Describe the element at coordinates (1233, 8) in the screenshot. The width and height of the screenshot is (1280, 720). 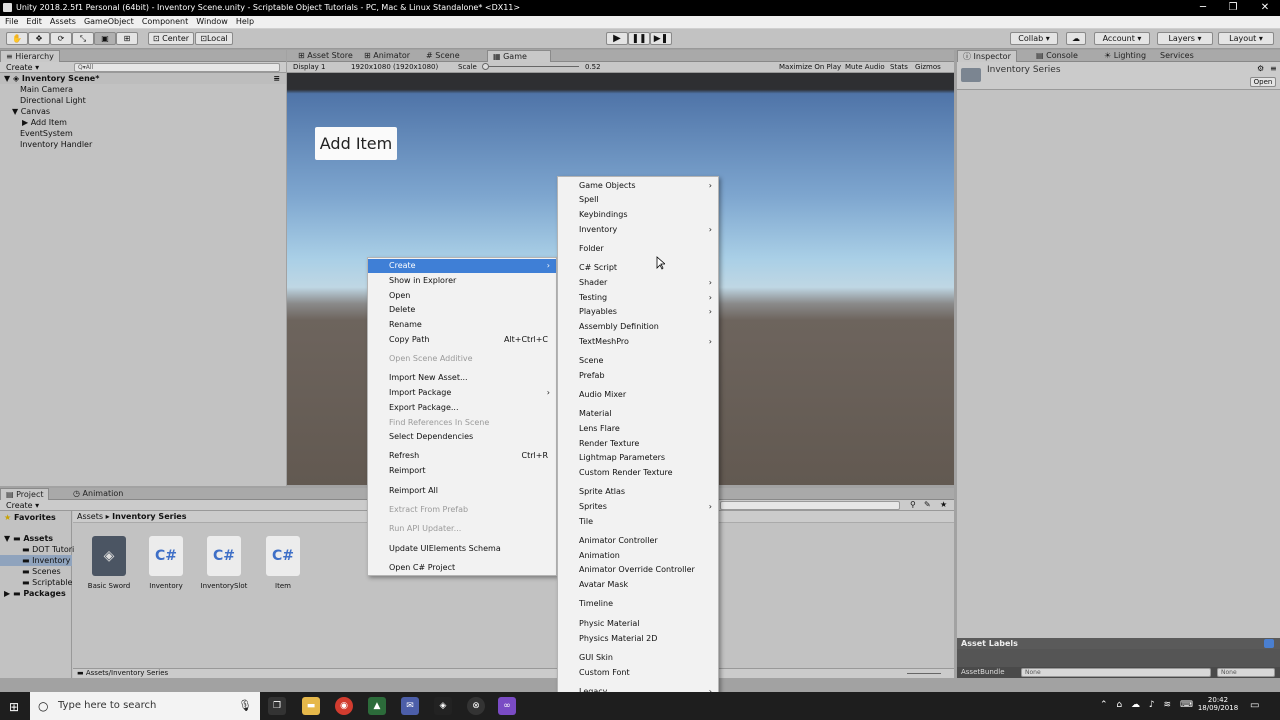
I see `maximize-button: ❐` at that location.